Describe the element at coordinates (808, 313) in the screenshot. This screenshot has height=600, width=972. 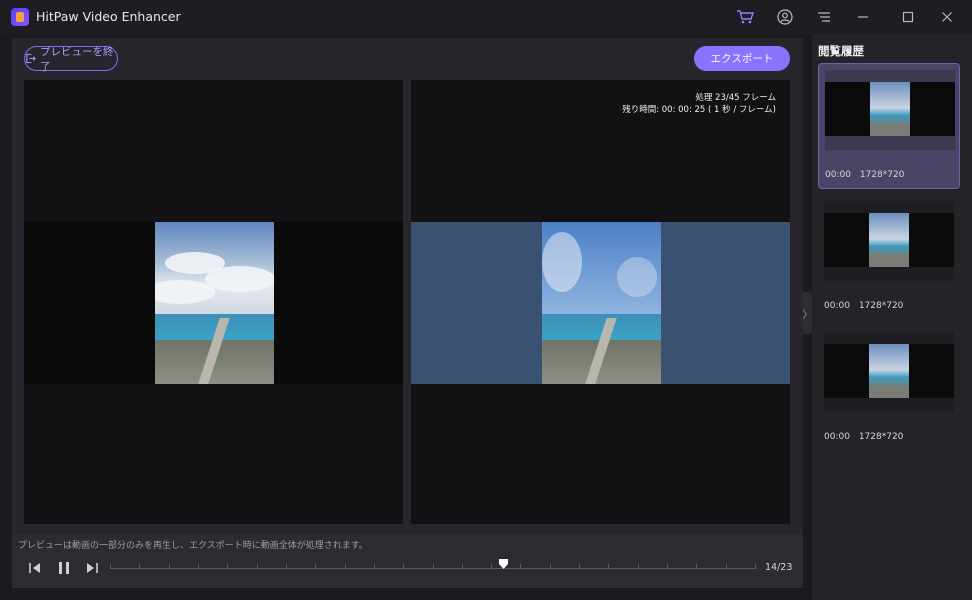
I see `collapse-sidebar-handle: 〉` at that location.